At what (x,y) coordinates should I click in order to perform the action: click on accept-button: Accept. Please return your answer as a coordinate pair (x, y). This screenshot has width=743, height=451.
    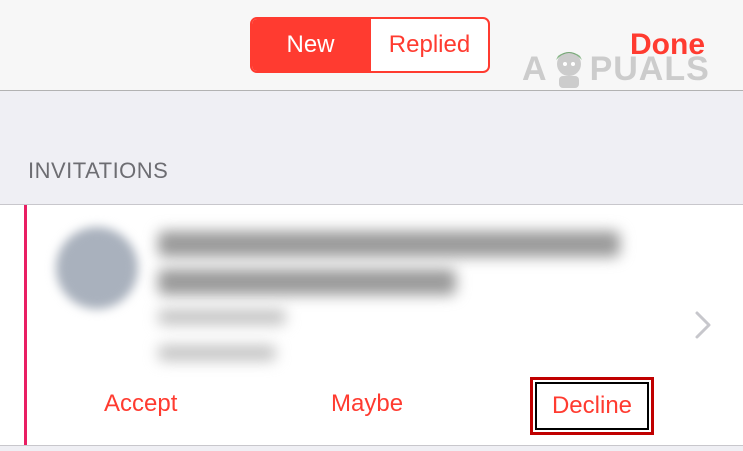
    Looking at the image, I should click on (140, 404).